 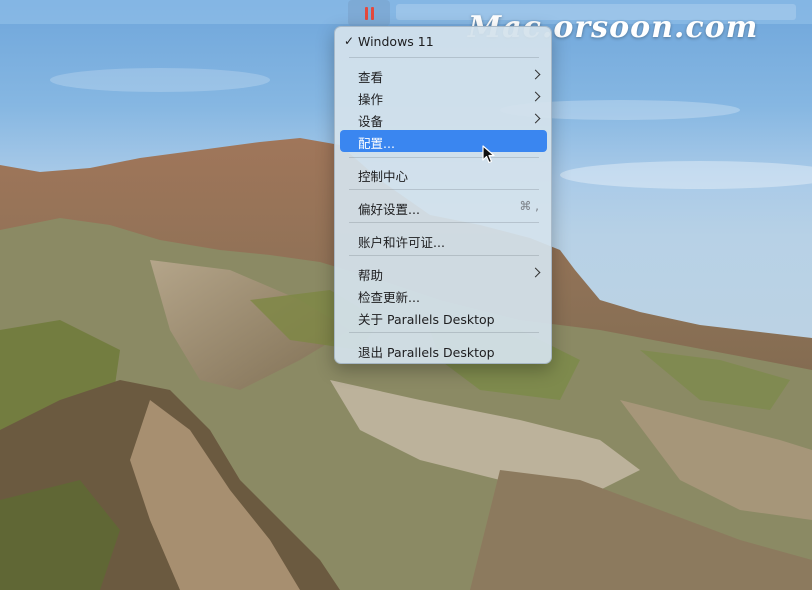 What do you see at coordinates (426, 352) in the screenshot?
I see `menu-item-label: 退出 Parallels Desktop` at bounding box center [426, 352].